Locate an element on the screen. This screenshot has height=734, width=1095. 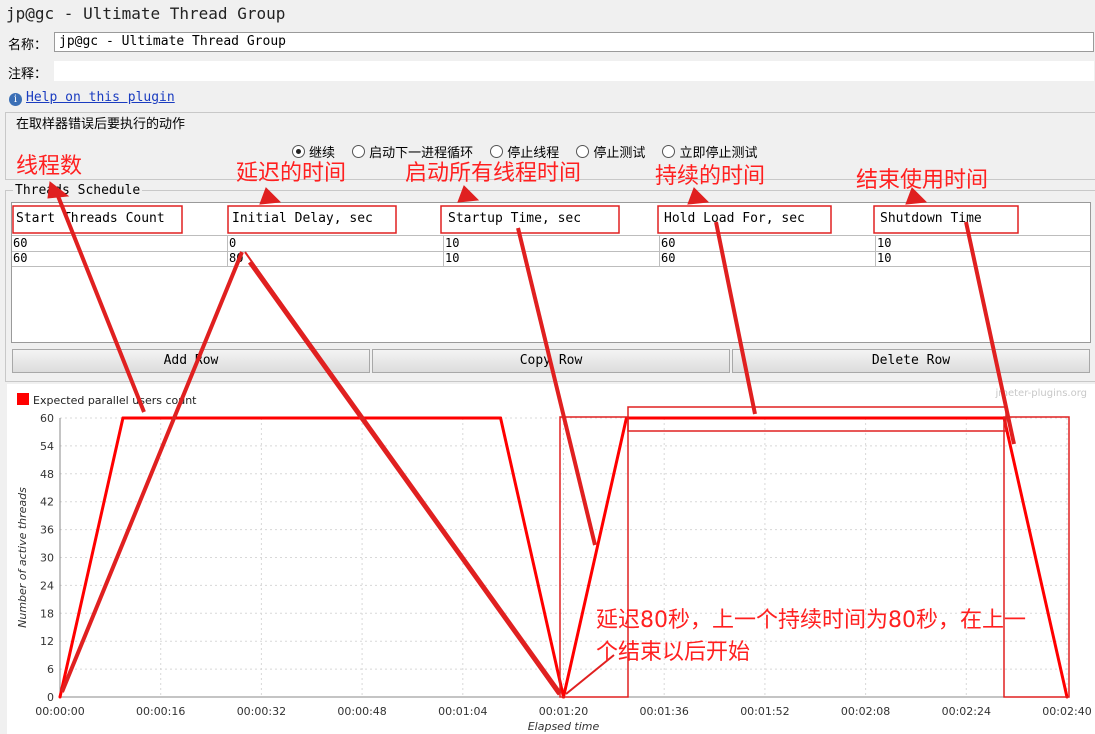
annotation-startup: 启动所有线程时间 is located at coordinates (493, 173).